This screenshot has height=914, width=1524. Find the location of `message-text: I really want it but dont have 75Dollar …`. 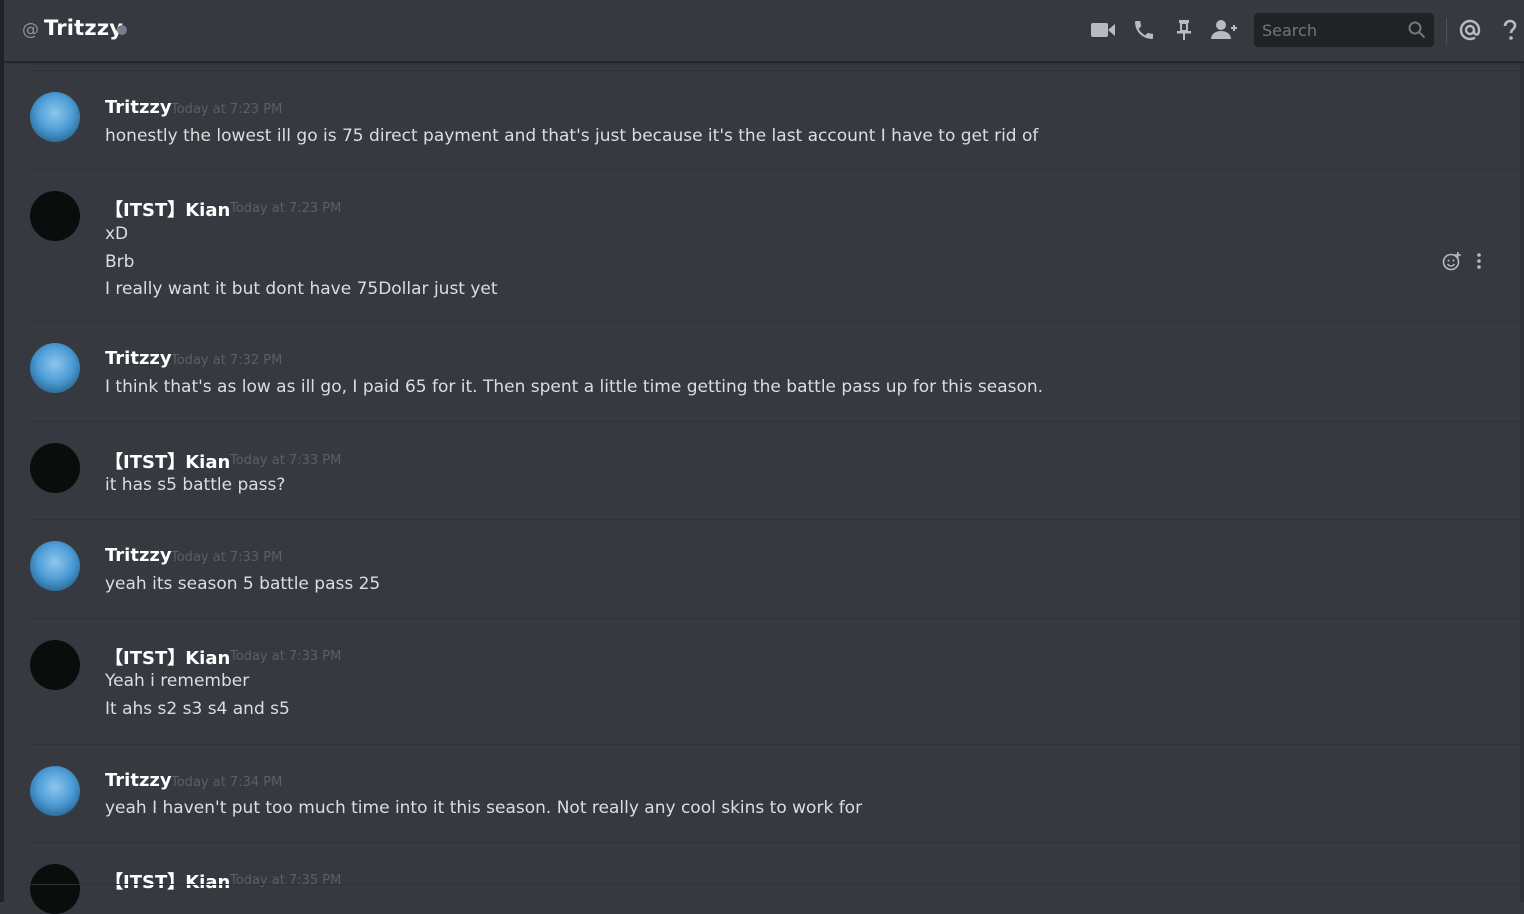

message-text: I really want it but dont have 75Dollar … is located at coordinates (301, 289).